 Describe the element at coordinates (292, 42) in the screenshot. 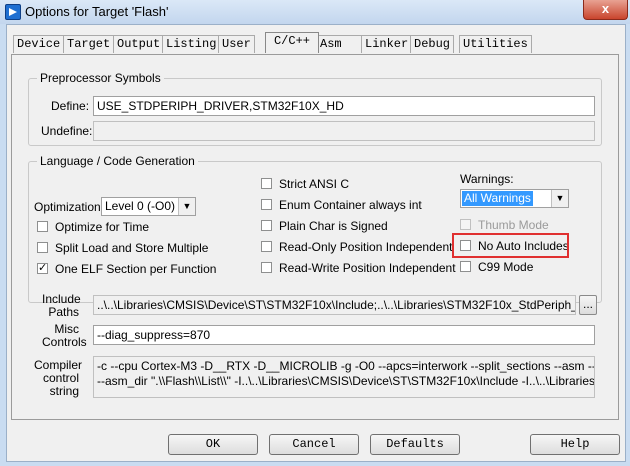

I see `tab-cc: C/C++` at that location.